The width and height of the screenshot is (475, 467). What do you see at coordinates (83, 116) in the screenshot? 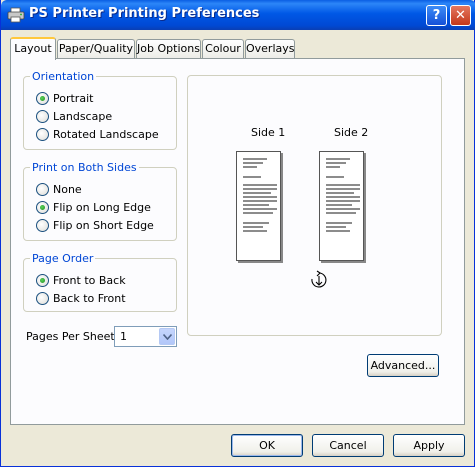
I see `radio-label: Landscape` at bounding box center [83, 116].